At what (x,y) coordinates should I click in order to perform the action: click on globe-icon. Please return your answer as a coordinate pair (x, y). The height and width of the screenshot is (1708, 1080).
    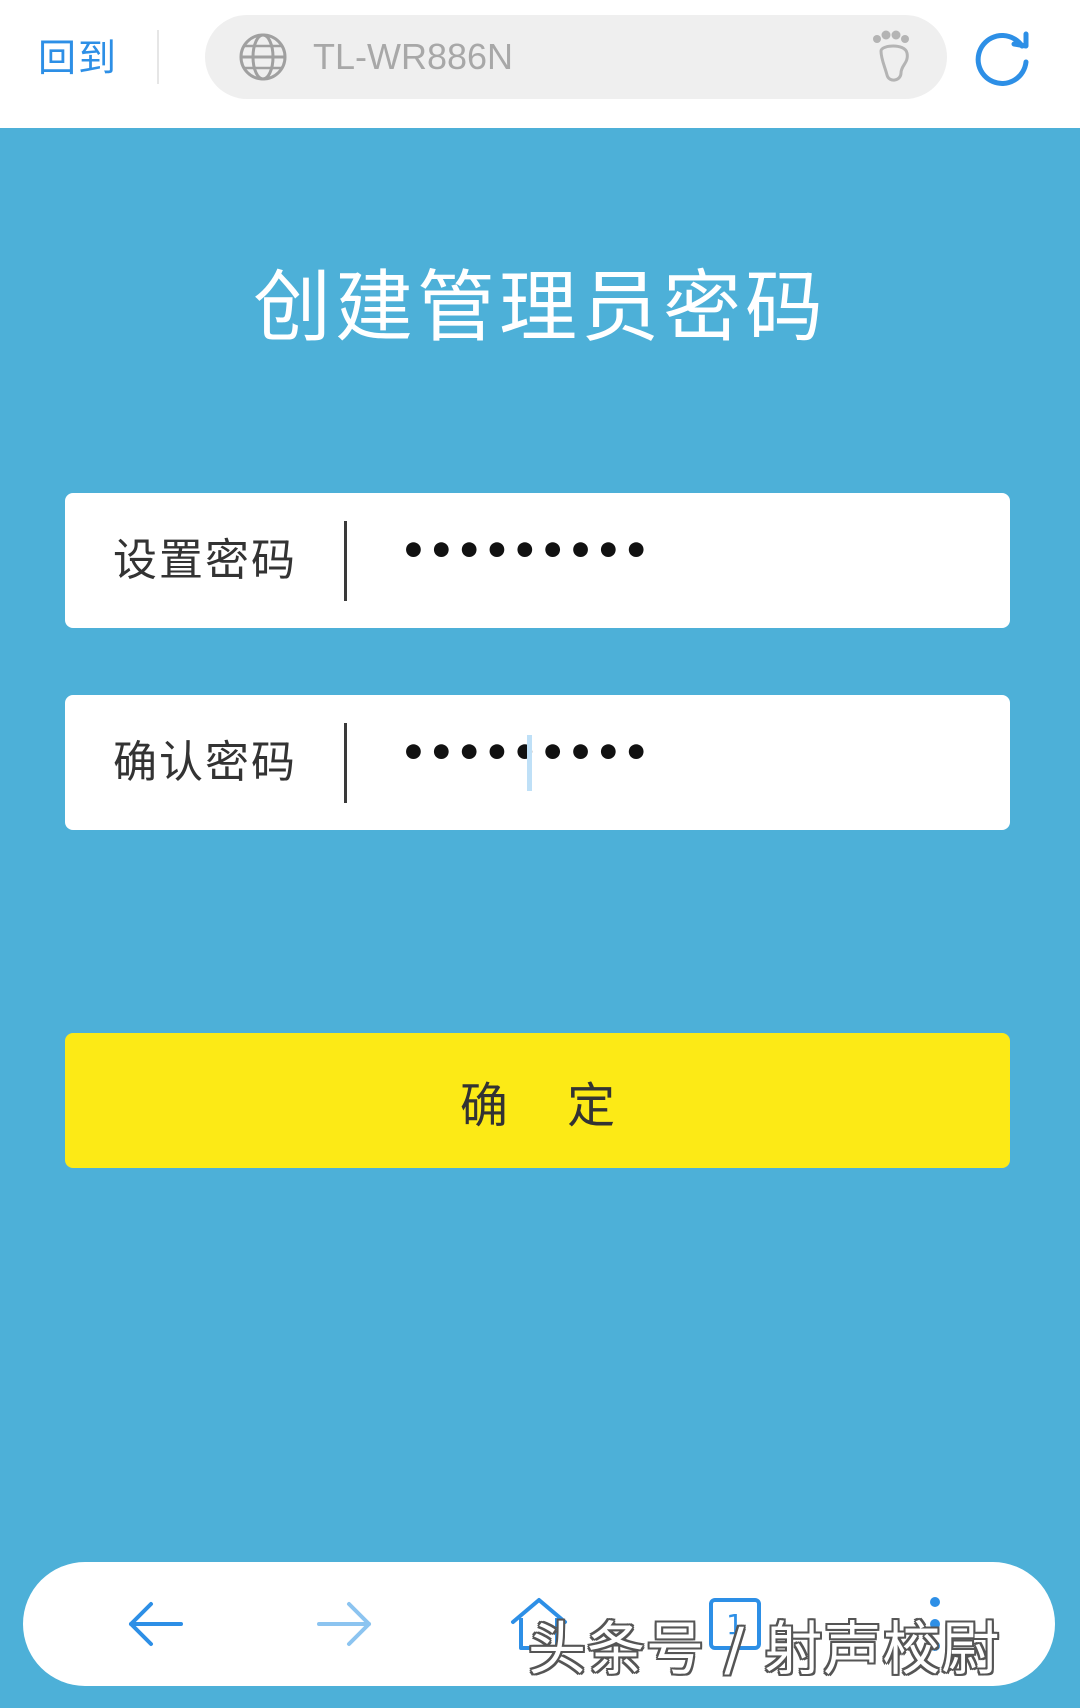
    Looking at the image, I should click on (263, 57).